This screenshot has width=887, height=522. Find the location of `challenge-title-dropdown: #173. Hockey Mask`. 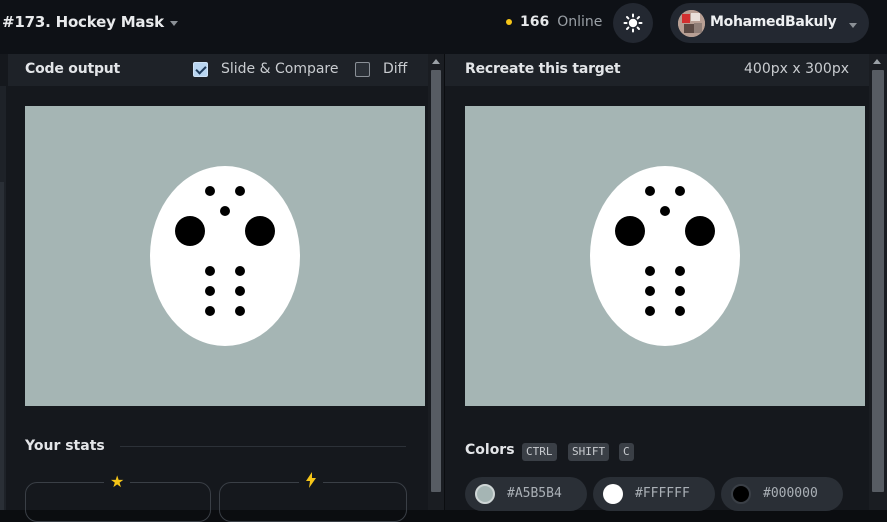

challenge-title-dropdown: #173. Hockey Mask is located at coordinates (90, 22).